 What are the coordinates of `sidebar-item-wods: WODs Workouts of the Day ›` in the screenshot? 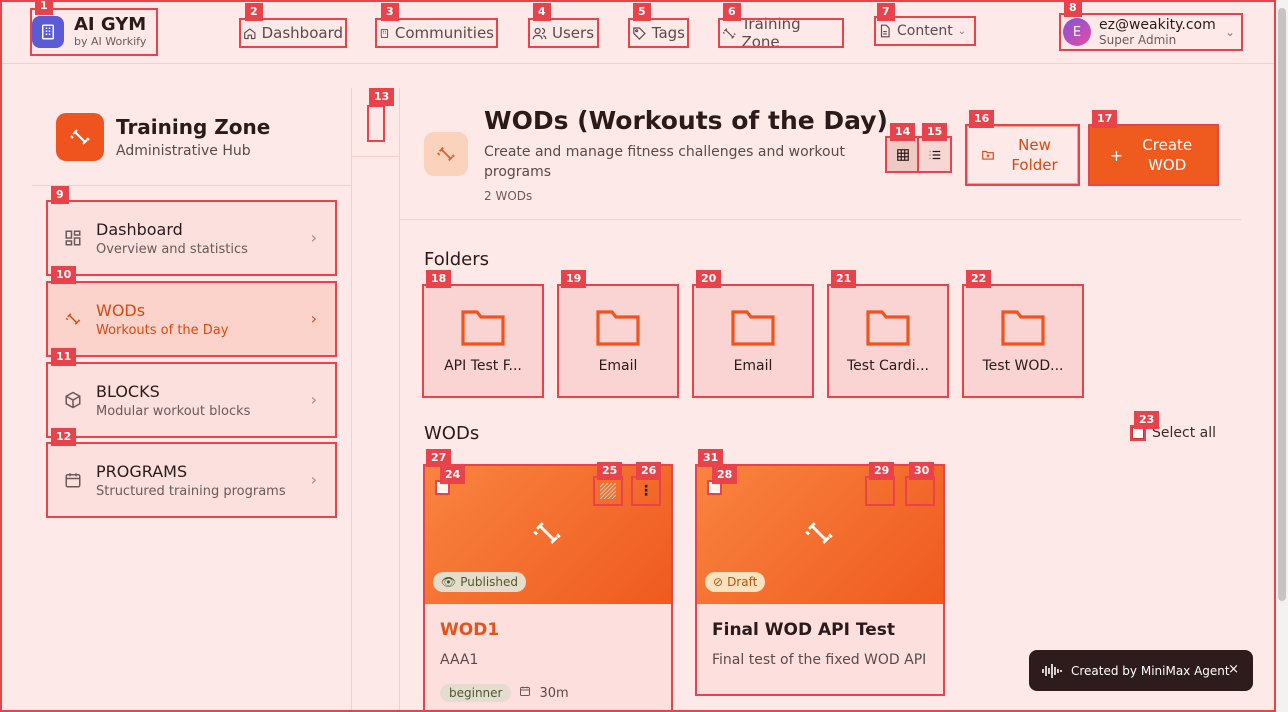 It's located at (191, 319).